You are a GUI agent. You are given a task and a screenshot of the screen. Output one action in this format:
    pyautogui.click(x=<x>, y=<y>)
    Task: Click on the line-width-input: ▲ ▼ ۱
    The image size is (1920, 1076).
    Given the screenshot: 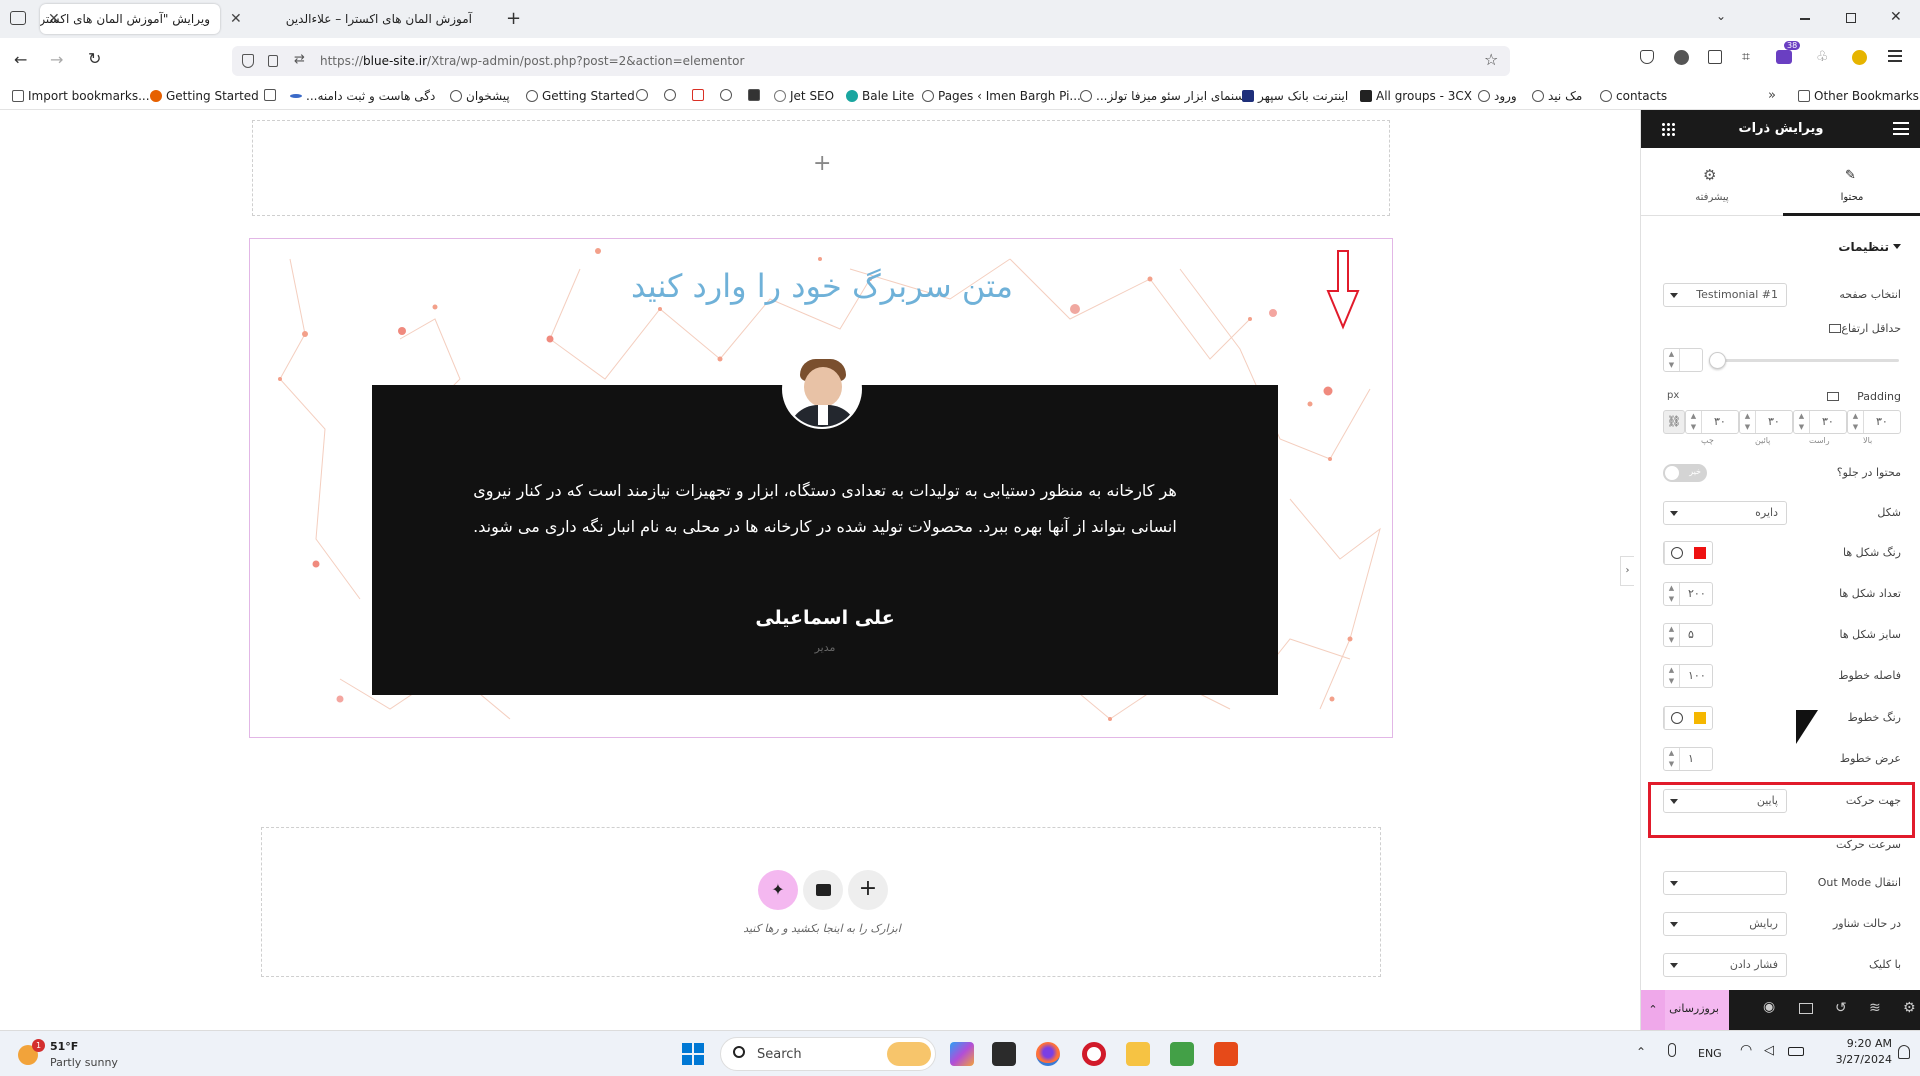 What is the action you would take?
    pyautogui.click(x=1688, y=759)
    